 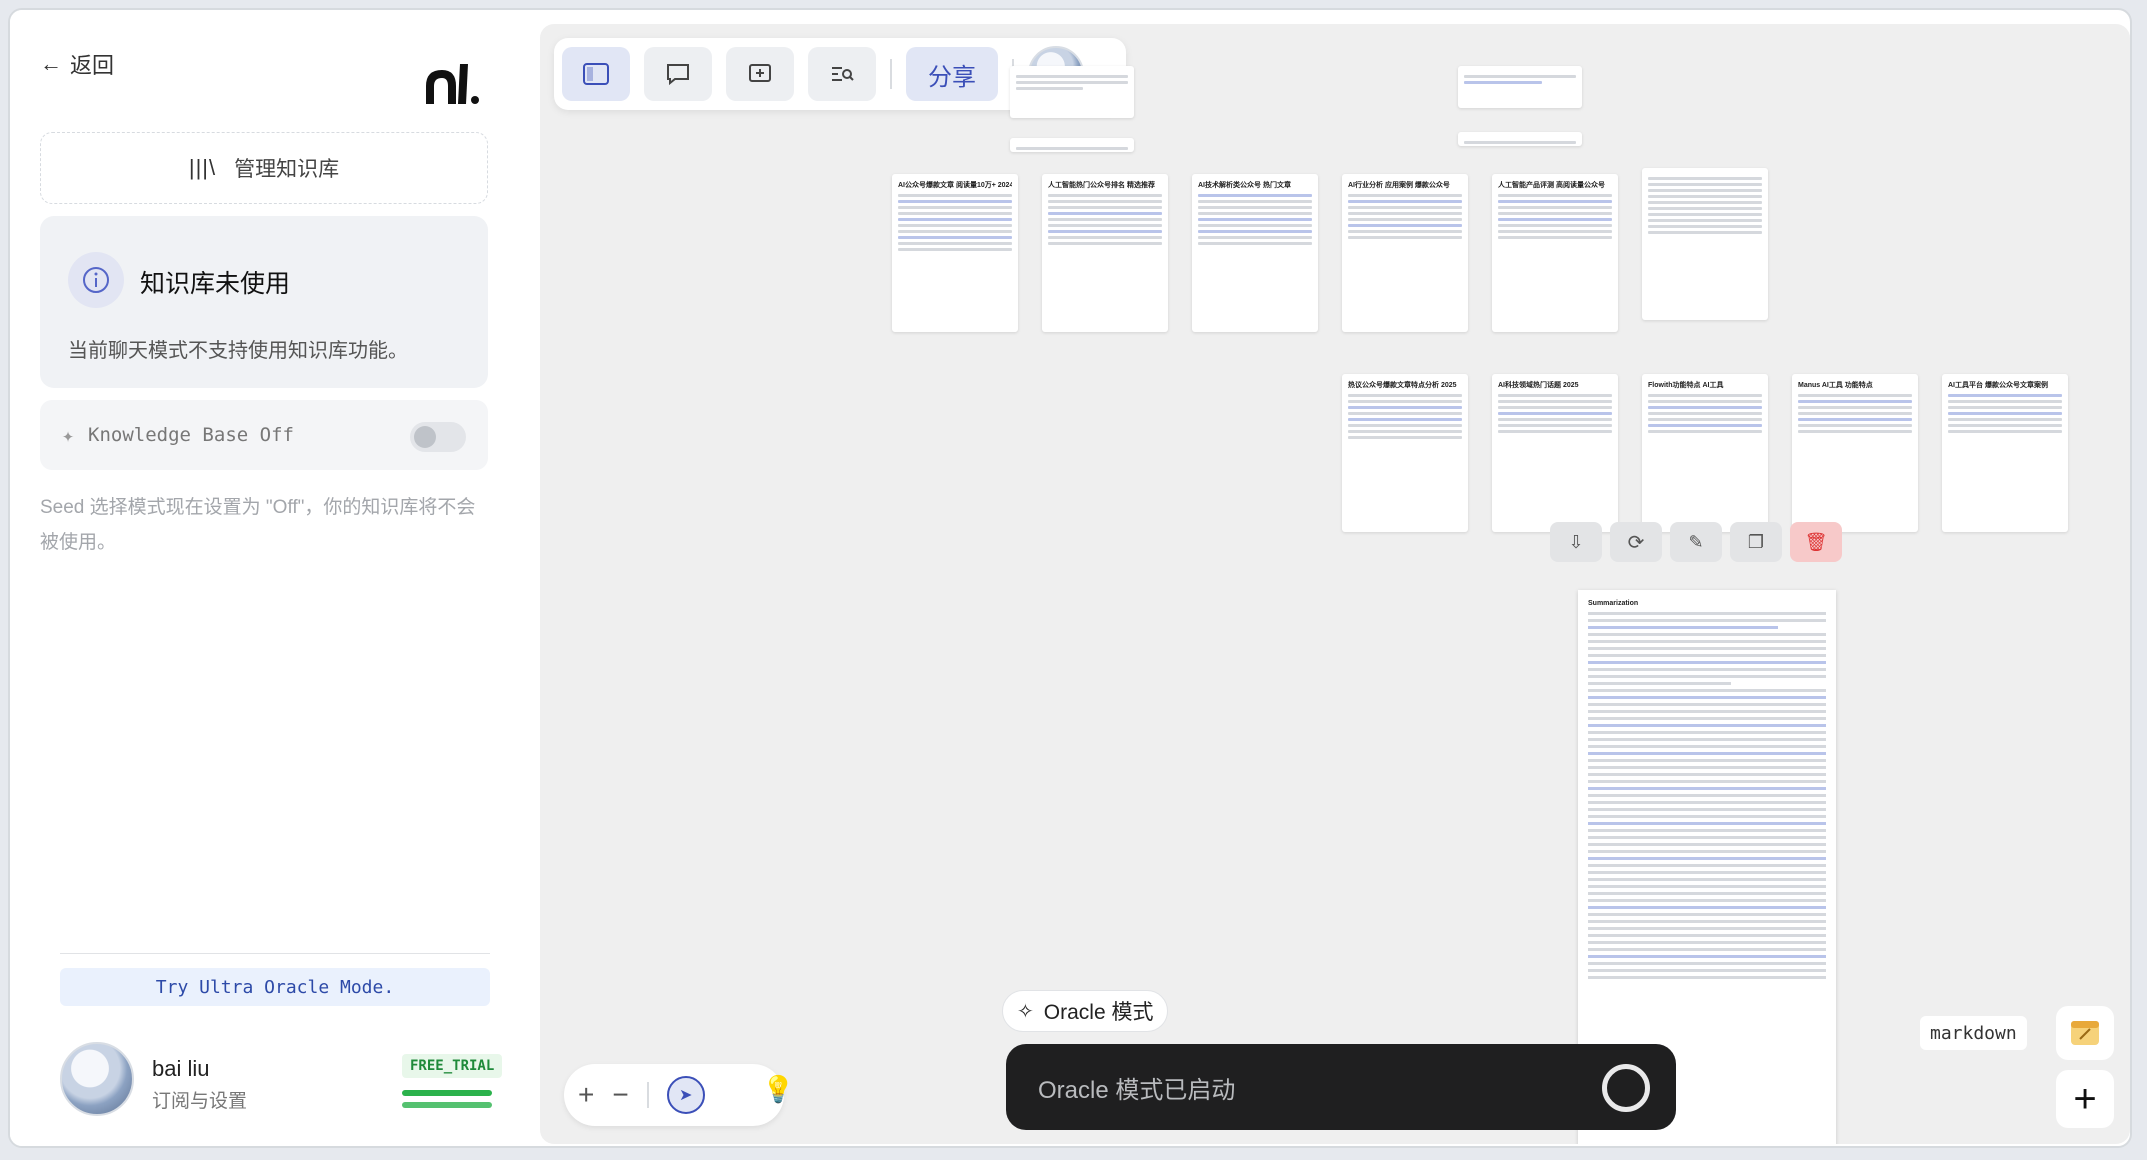 What do you see at coordinates (955, 185) in the screenshot?
I see `node-title: AI公众号爆款文章 阅读量10万+ 2024` at bounding box center [955, 185].